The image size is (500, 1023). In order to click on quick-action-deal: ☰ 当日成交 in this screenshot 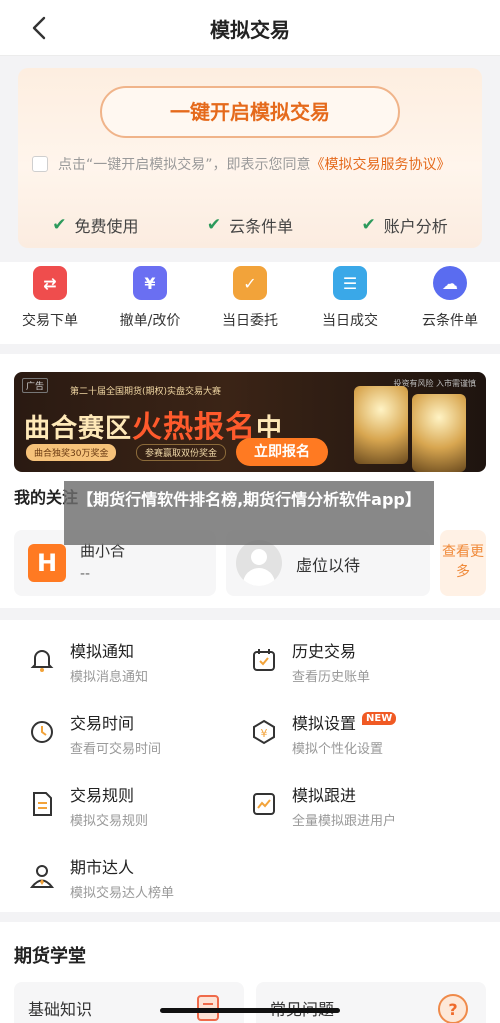, I will do `click(350, 303)`.